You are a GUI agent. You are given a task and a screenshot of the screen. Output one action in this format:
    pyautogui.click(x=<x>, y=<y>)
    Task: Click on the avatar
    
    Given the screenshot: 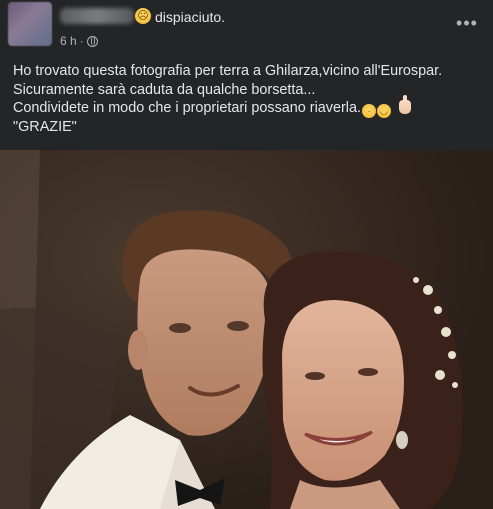 What is the action you would take?
    pyautogui.click(x=30, y=24)
    